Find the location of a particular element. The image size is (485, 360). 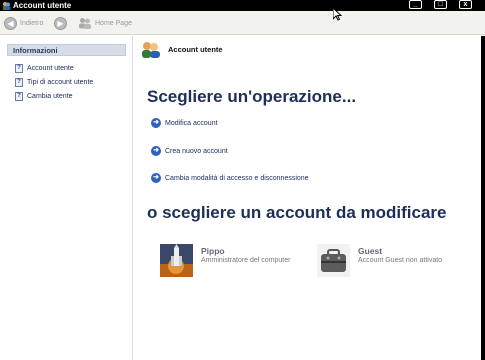

rocket-launch-picture is located at coordinates (176, 260).